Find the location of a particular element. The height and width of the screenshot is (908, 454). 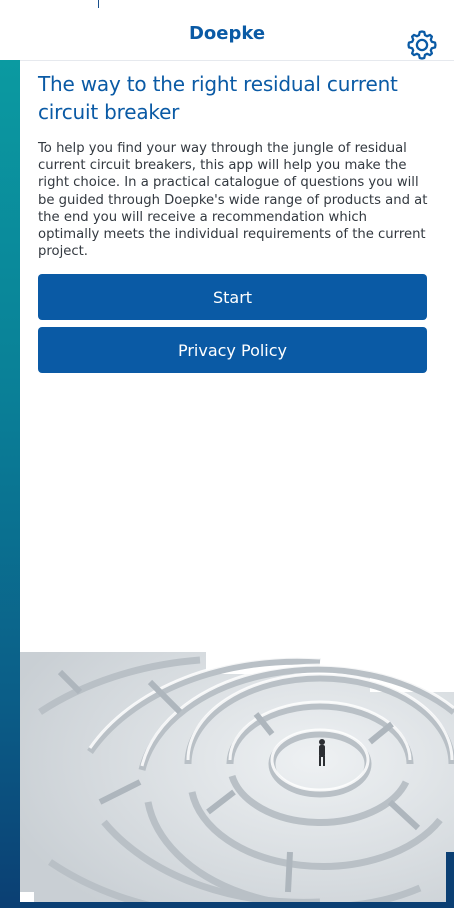

side-accent-bar is located at coordinates (10, 484).